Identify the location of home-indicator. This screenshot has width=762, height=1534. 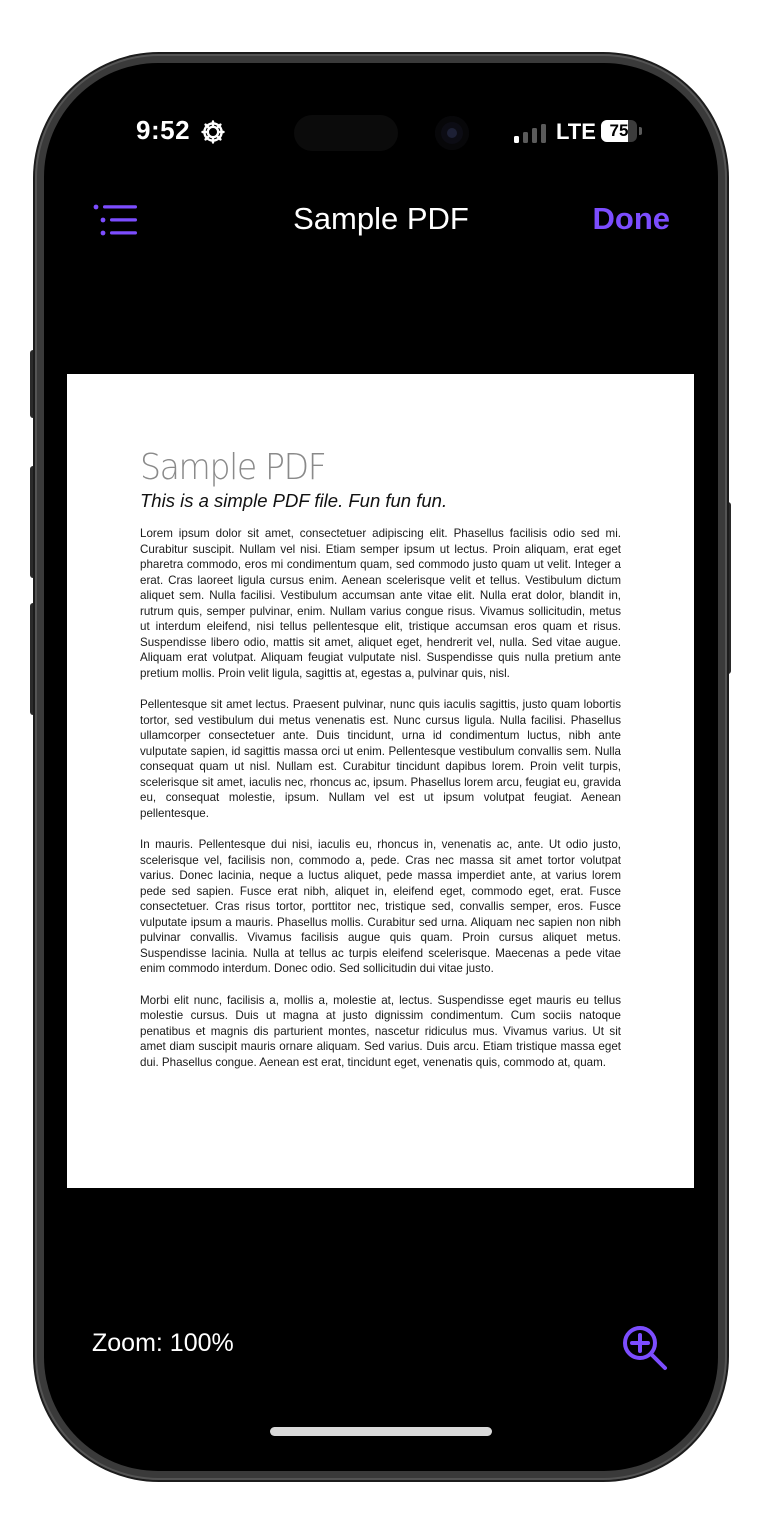
(381, 1431).